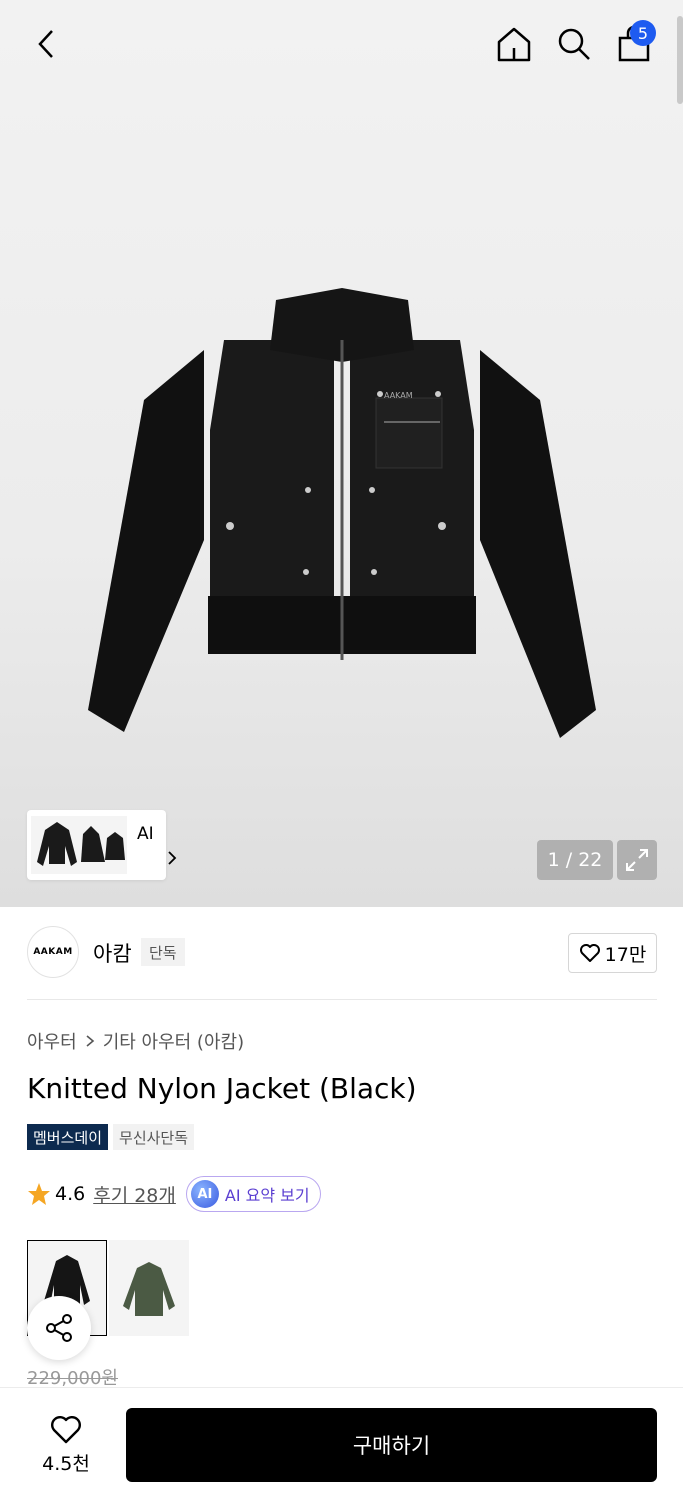 This screenshot has width=683, height=1500. I want to click on home-icon, so click(514, 44).